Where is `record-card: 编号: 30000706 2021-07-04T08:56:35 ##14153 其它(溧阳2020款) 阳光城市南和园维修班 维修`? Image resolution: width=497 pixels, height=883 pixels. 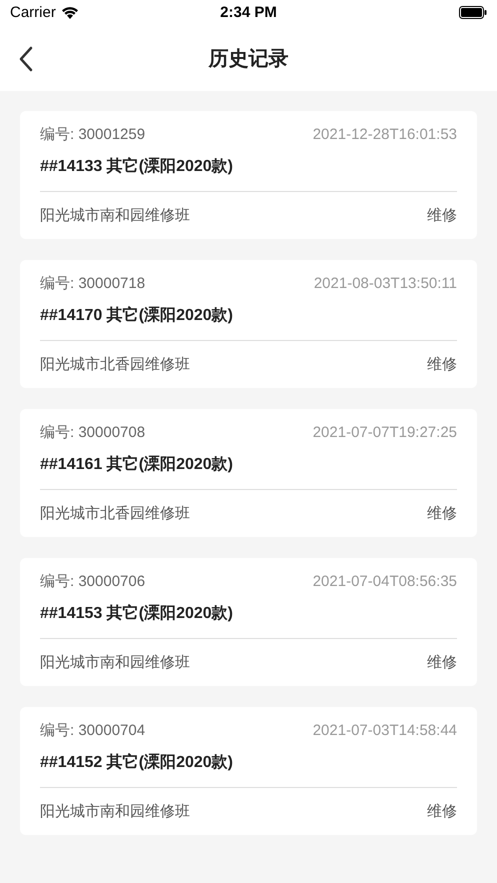
record-card: 编号: 30000706 2021-07-04T08:56:35 ##14153 其它(溧阳2020款) 阳光城市南和园维修班 维修 is located at coordinates (248, 622).